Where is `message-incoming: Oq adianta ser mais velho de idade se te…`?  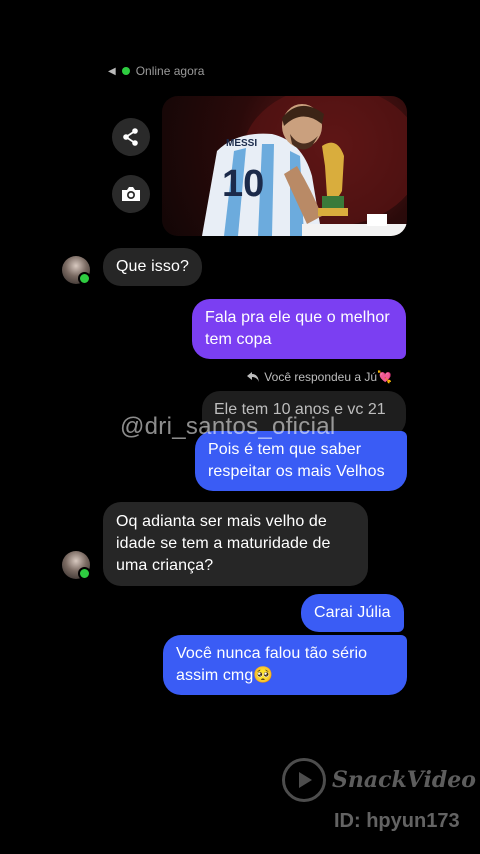 message-incoming: Oq adianta ser mais velho de idade se te… is located at coordinates (235, 544).